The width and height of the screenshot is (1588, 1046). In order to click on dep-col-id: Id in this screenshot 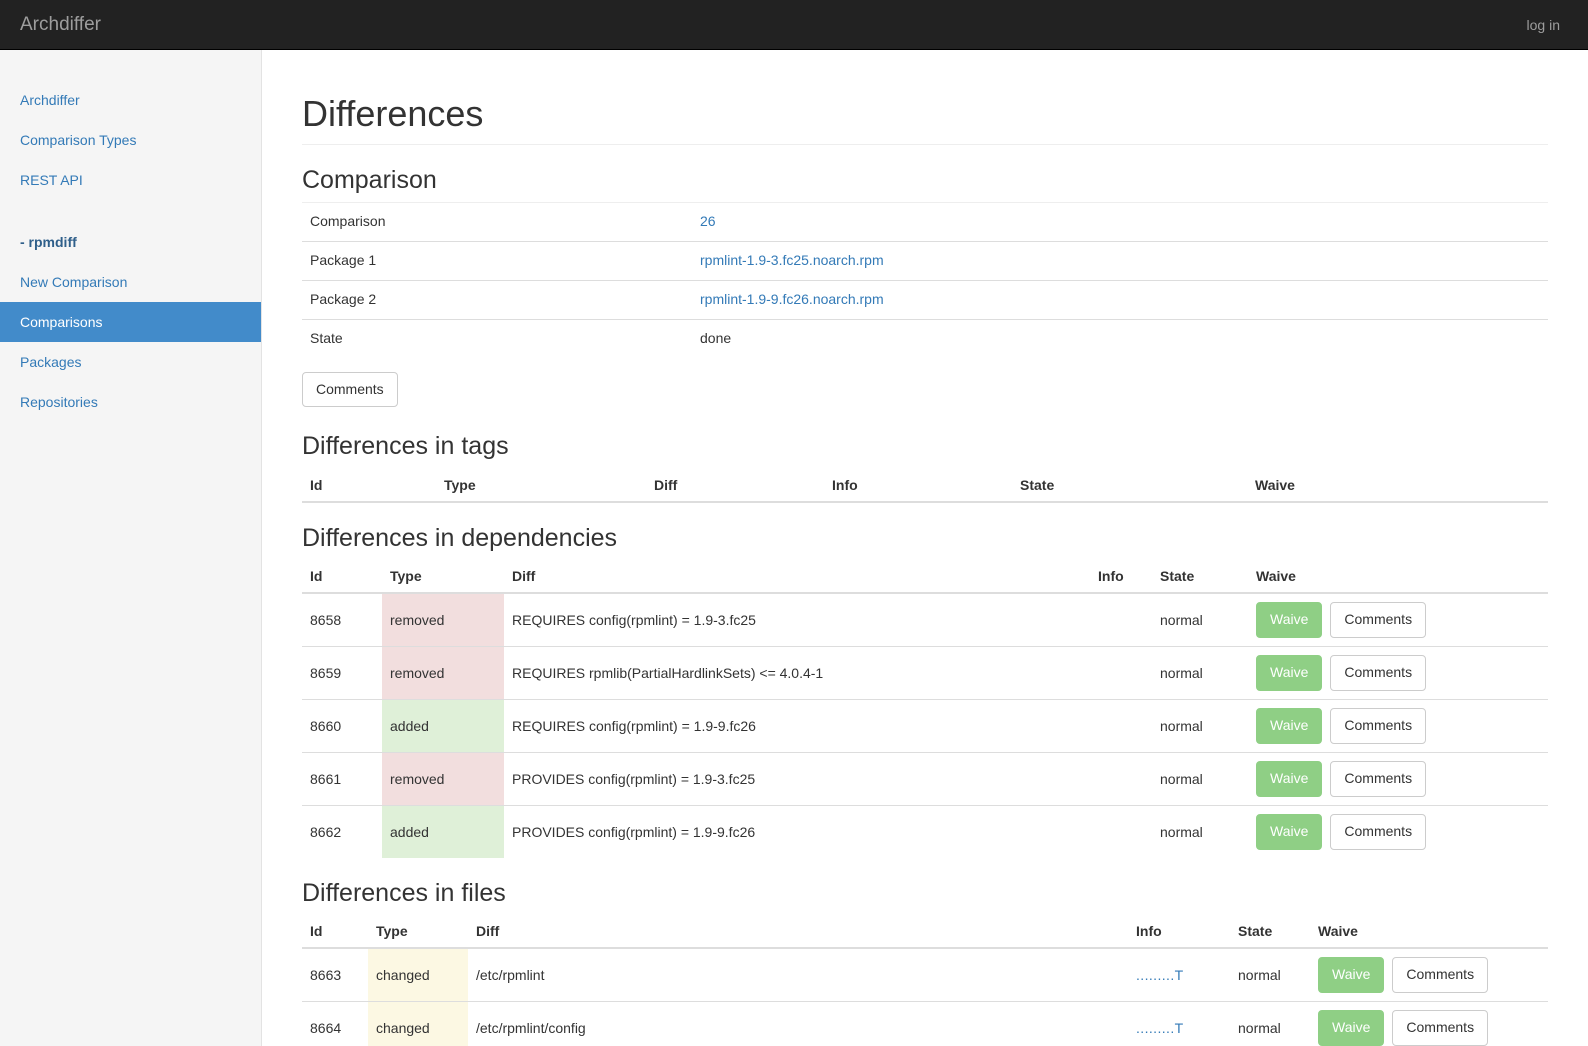, I will do `click(342, 577)`.